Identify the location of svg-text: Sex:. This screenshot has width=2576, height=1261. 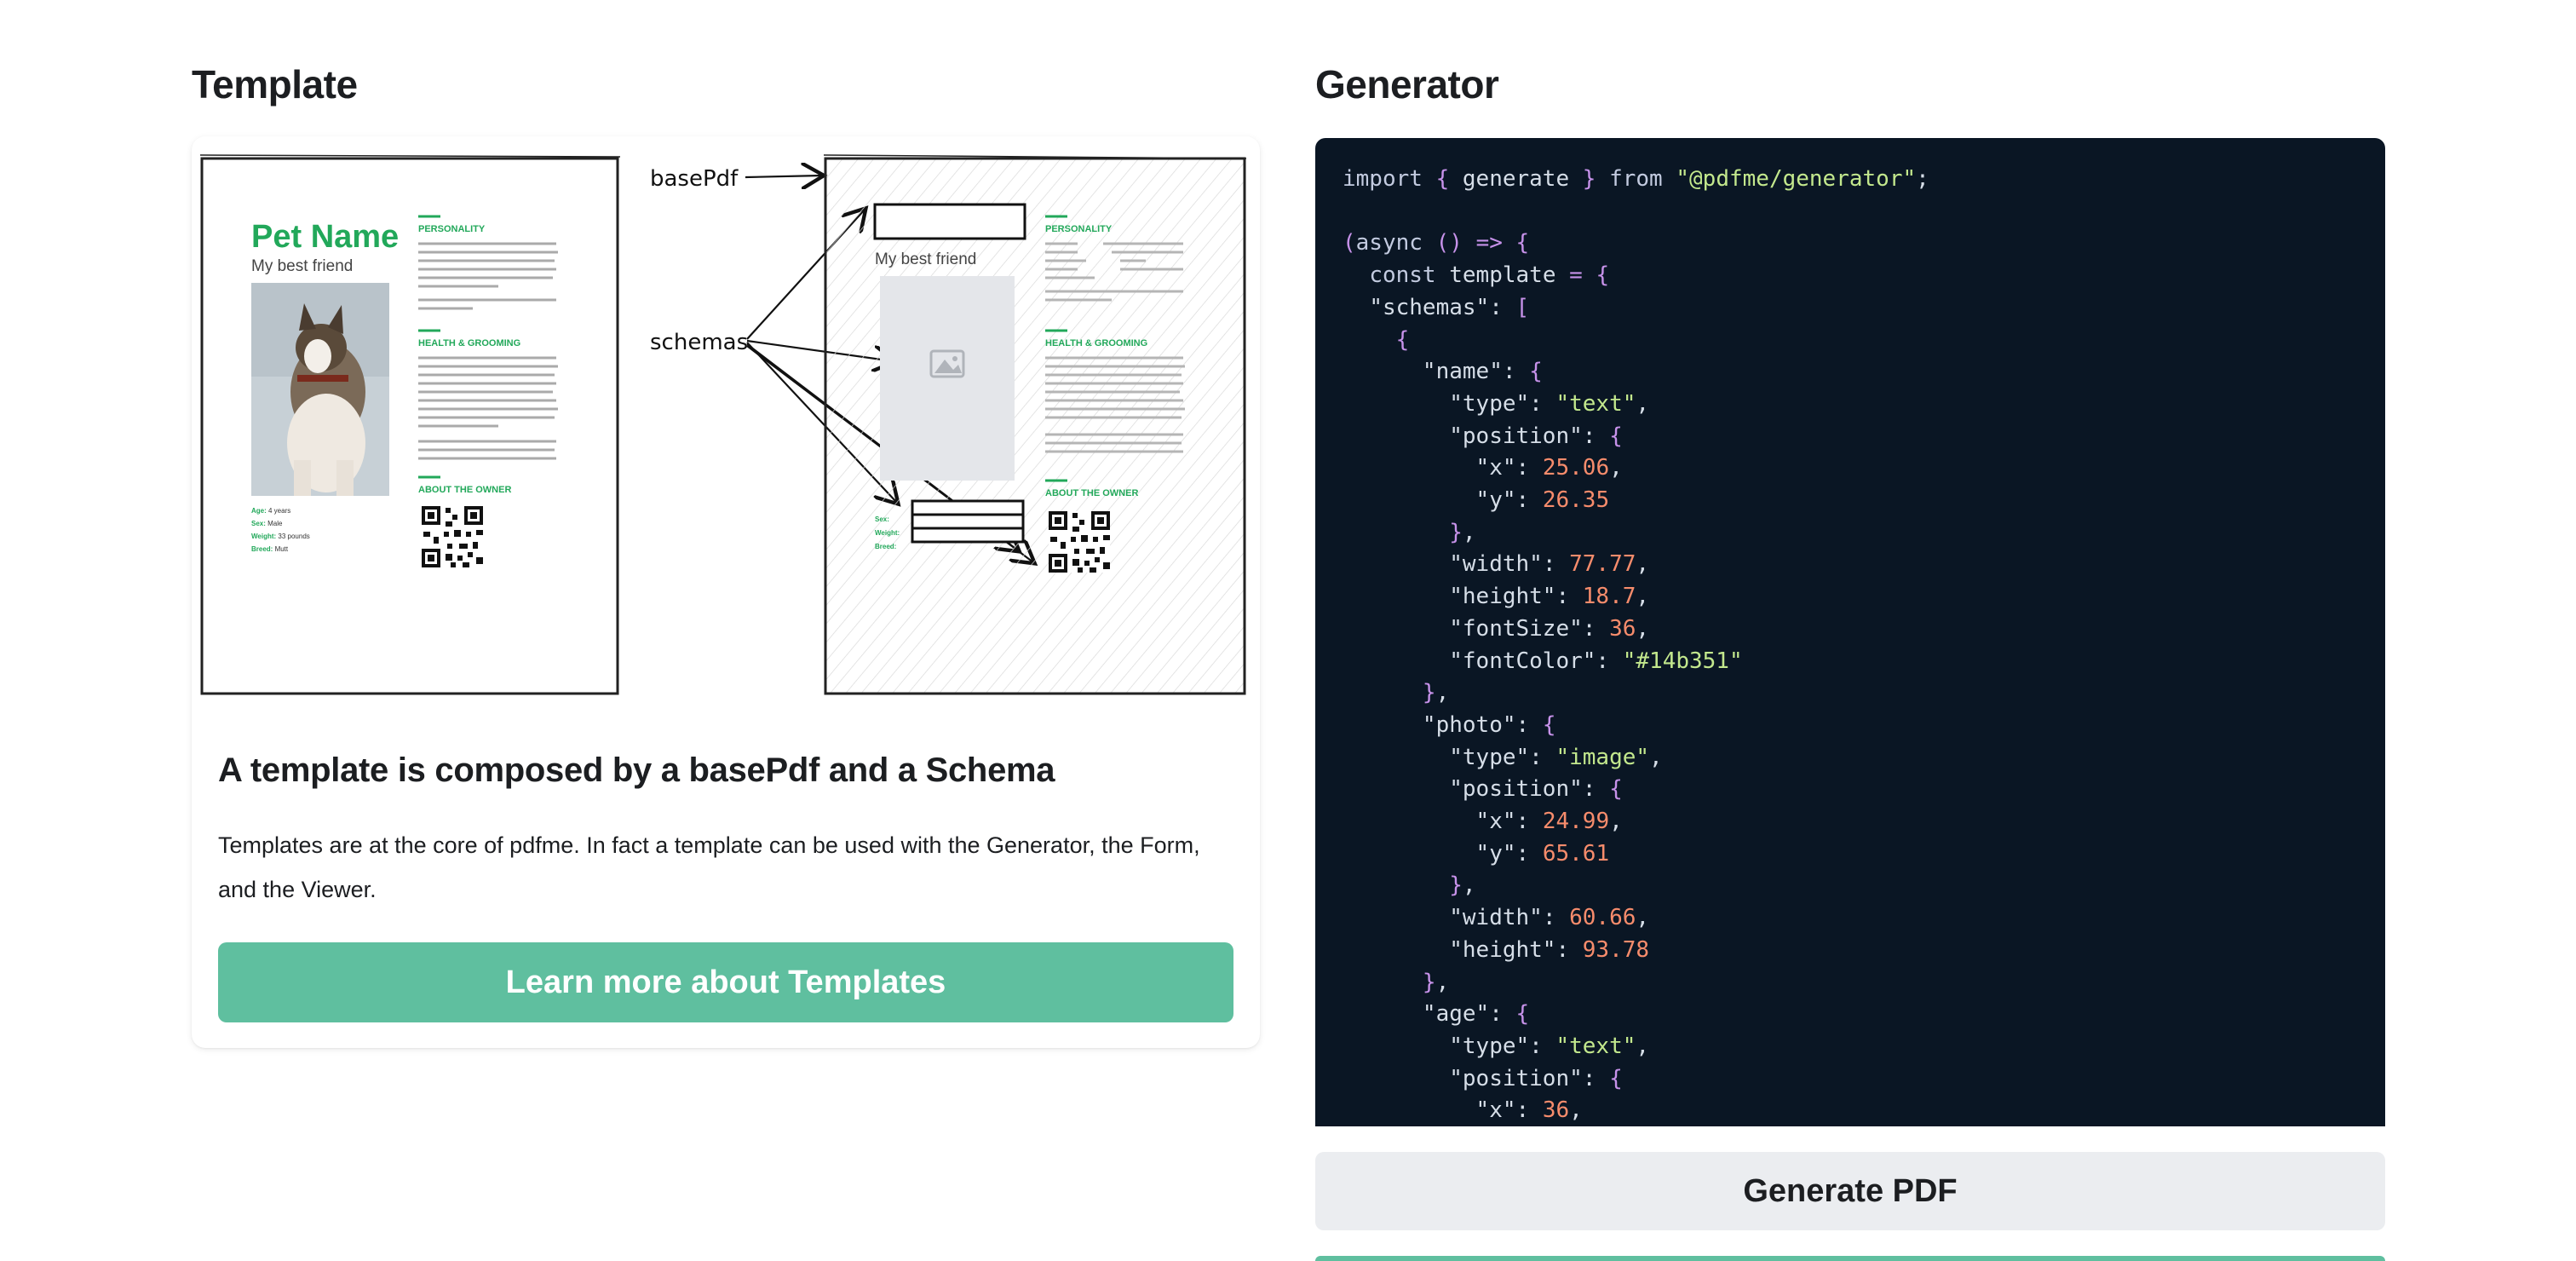
(882, 519).